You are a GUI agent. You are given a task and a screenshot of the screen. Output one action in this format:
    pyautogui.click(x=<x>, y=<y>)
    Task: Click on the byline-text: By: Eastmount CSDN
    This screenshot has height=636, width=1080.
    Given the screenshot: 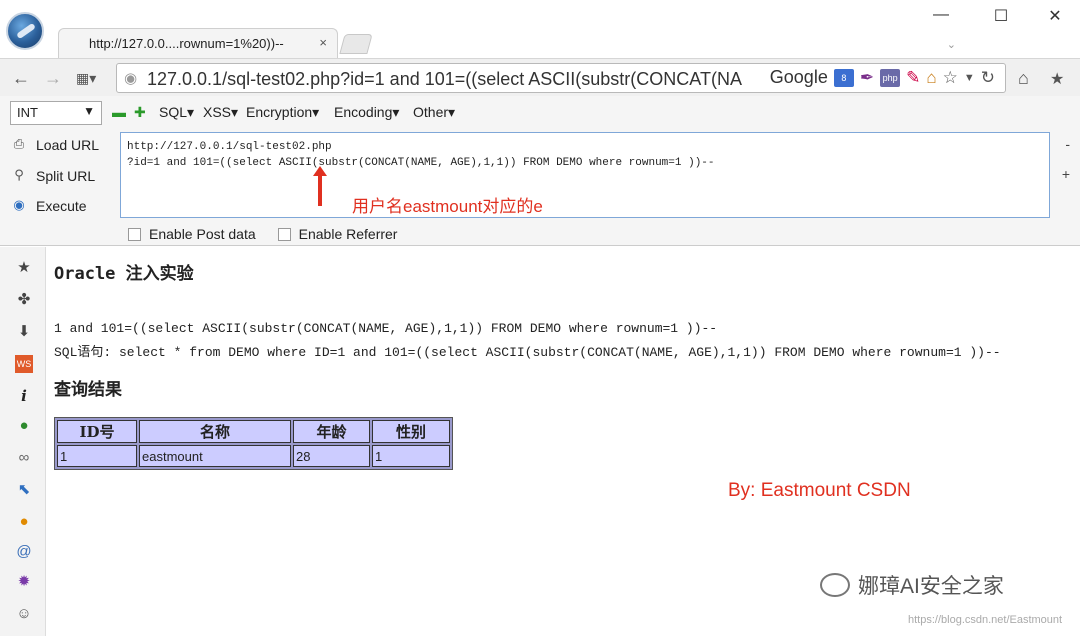 What is the action you would take?
    pyautogui.click(x=819, y=490)
    